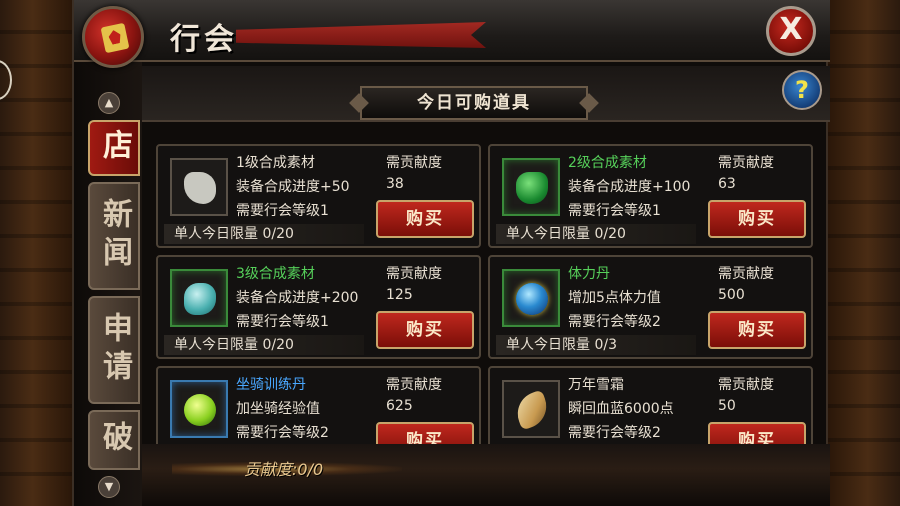 The image size is (900, 506). Describe the element at coordinates (395, 184) in the screenshot. I see `cost-value: 38` at that location.